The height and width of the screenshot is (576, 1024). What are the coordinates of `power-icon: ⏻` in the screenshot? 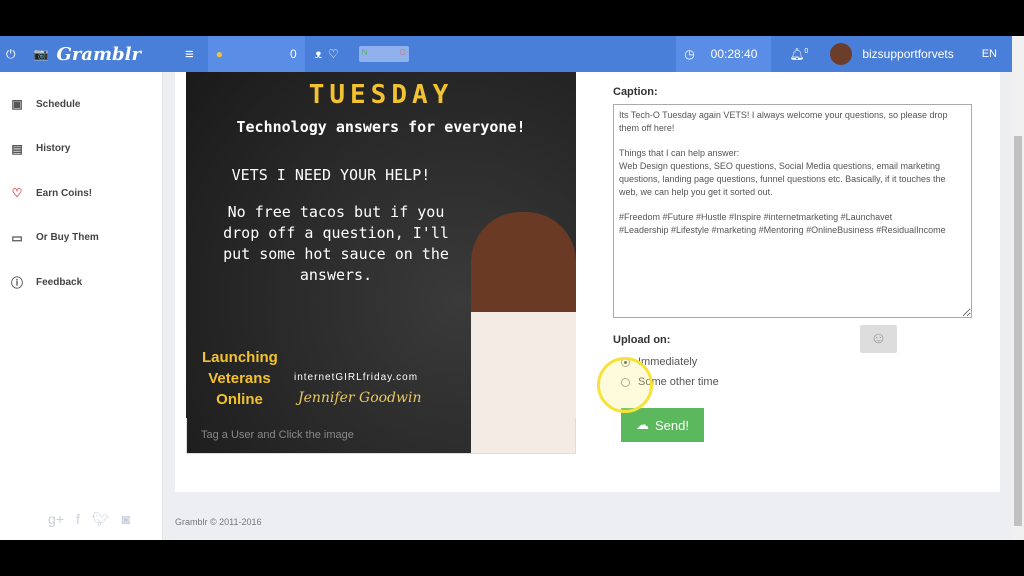 It's located at (11, 54).